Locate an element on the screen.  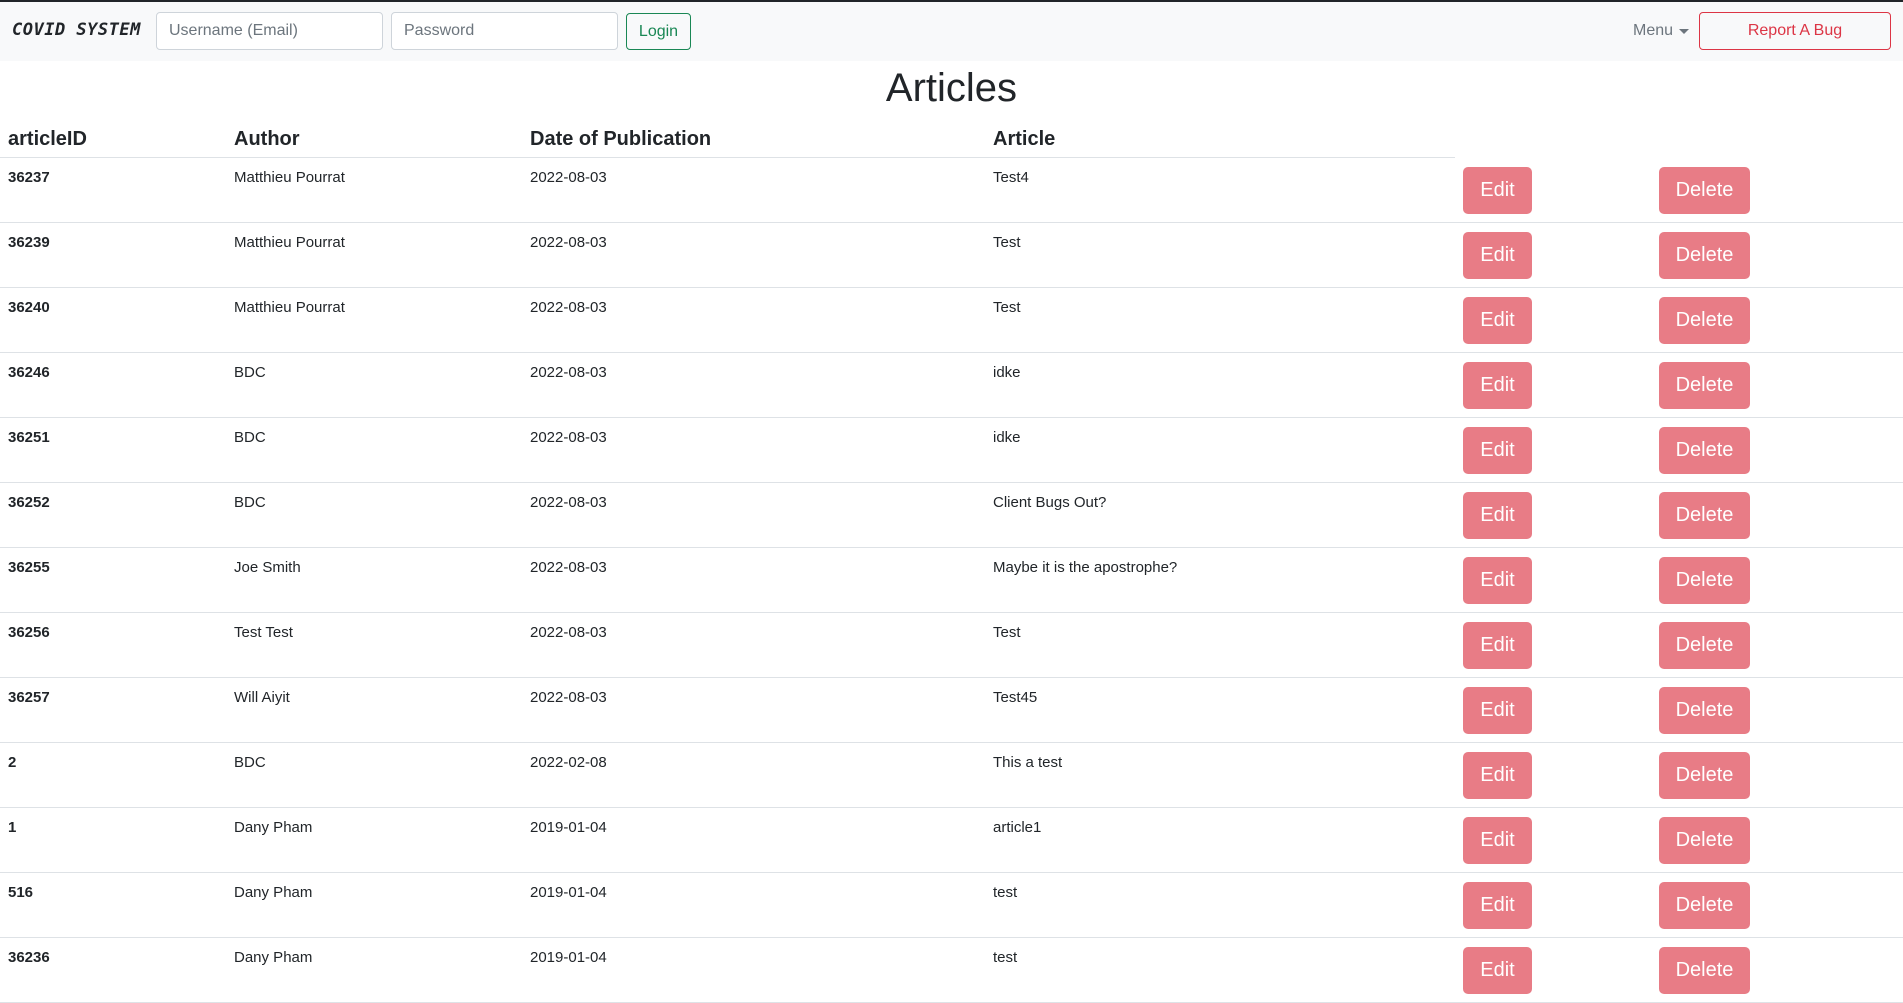
navbar: COVID SYSTEM Login Menu Report A Bug is located at coordinates (951, 31).